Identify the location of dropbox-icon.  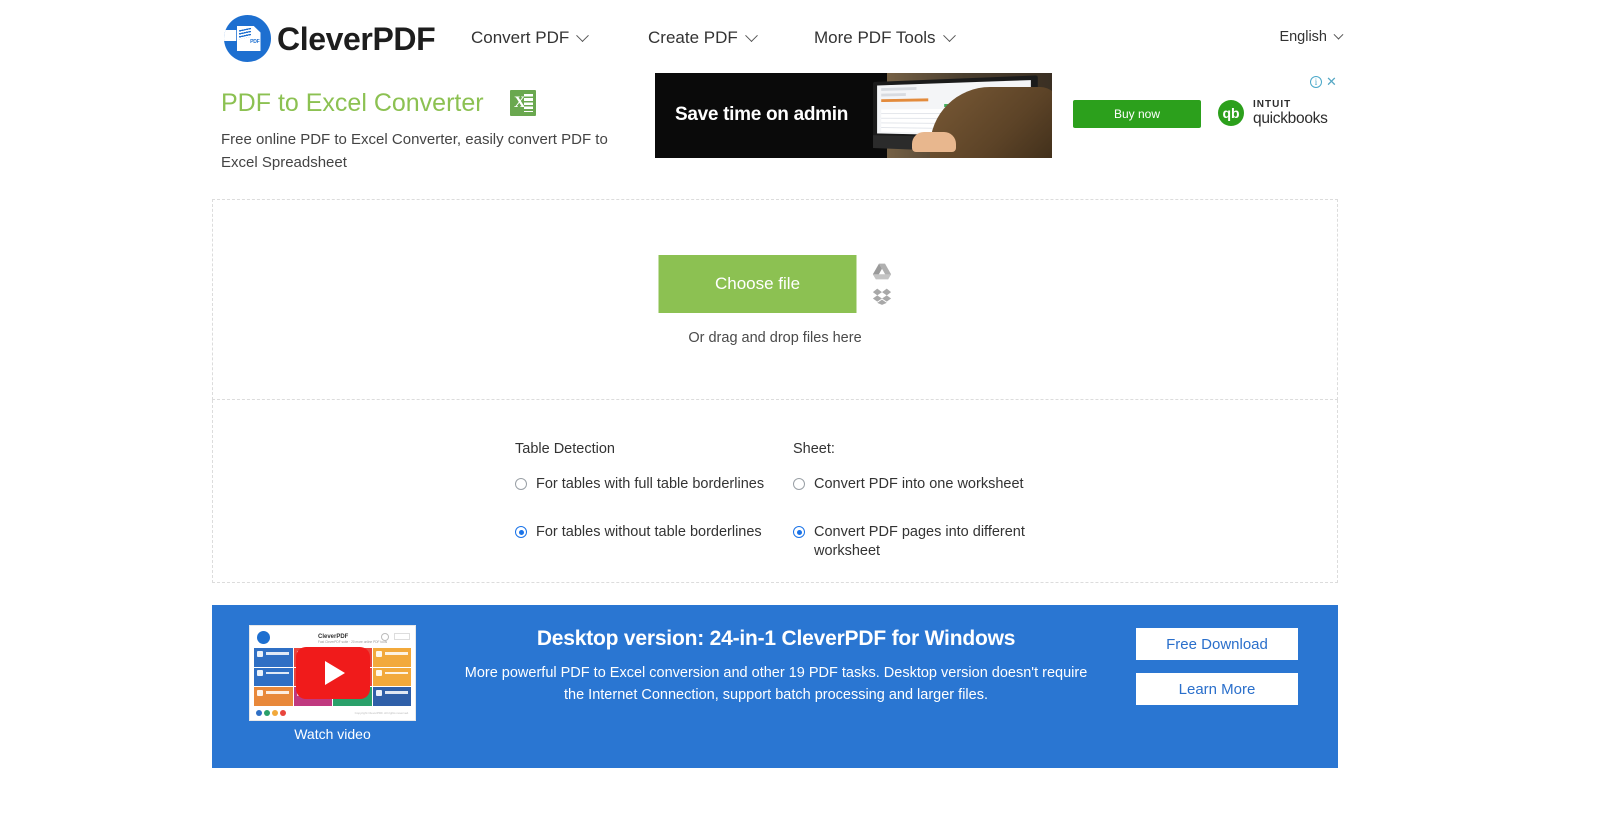
(882, 296).